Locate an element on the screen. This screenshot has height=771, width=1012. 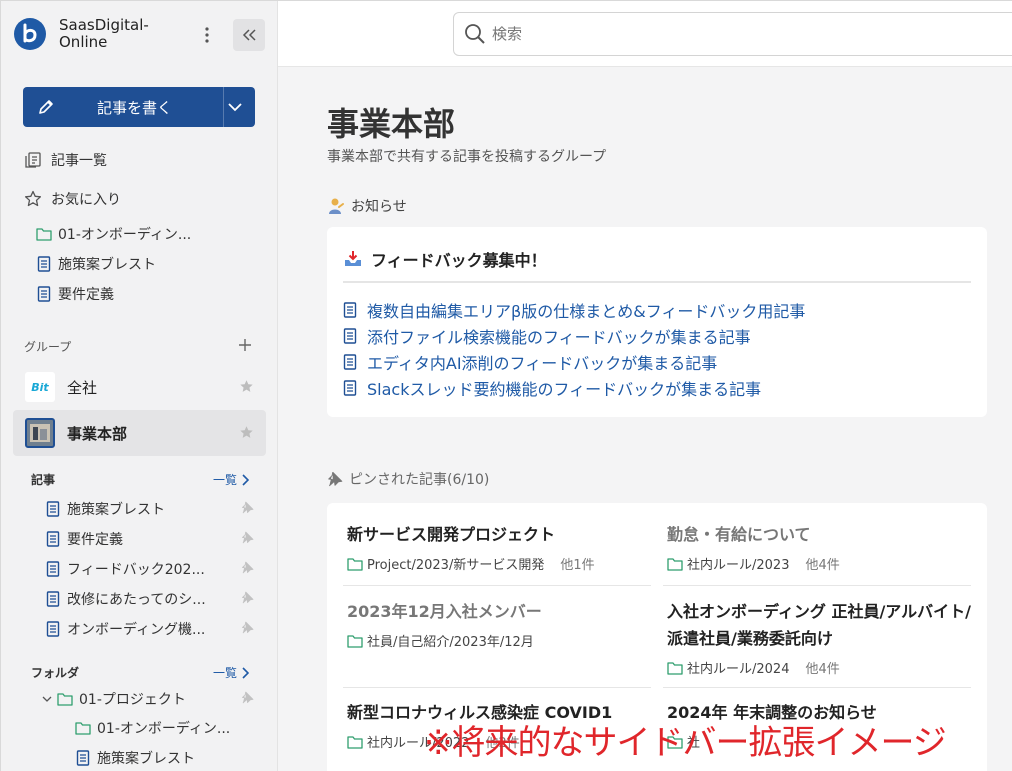
write-article-button: 記事を書く is located at coordinates (139, 107).